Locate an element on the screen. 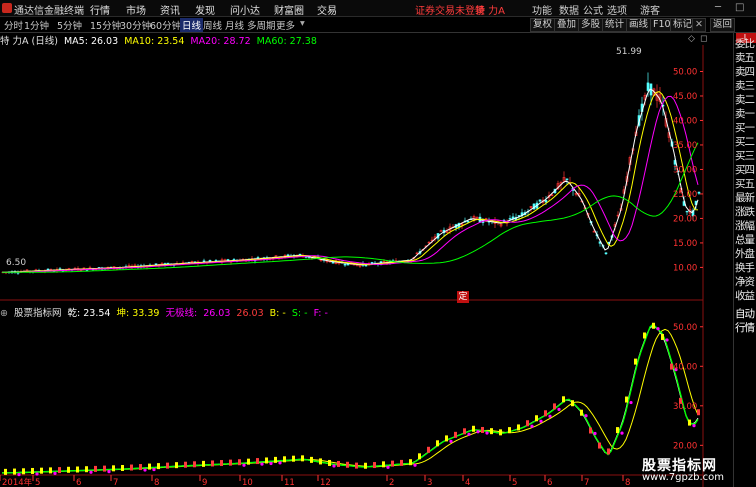 The image size is (756, 487). huaxian-button: 画线 is located at coordinates (639, 25).